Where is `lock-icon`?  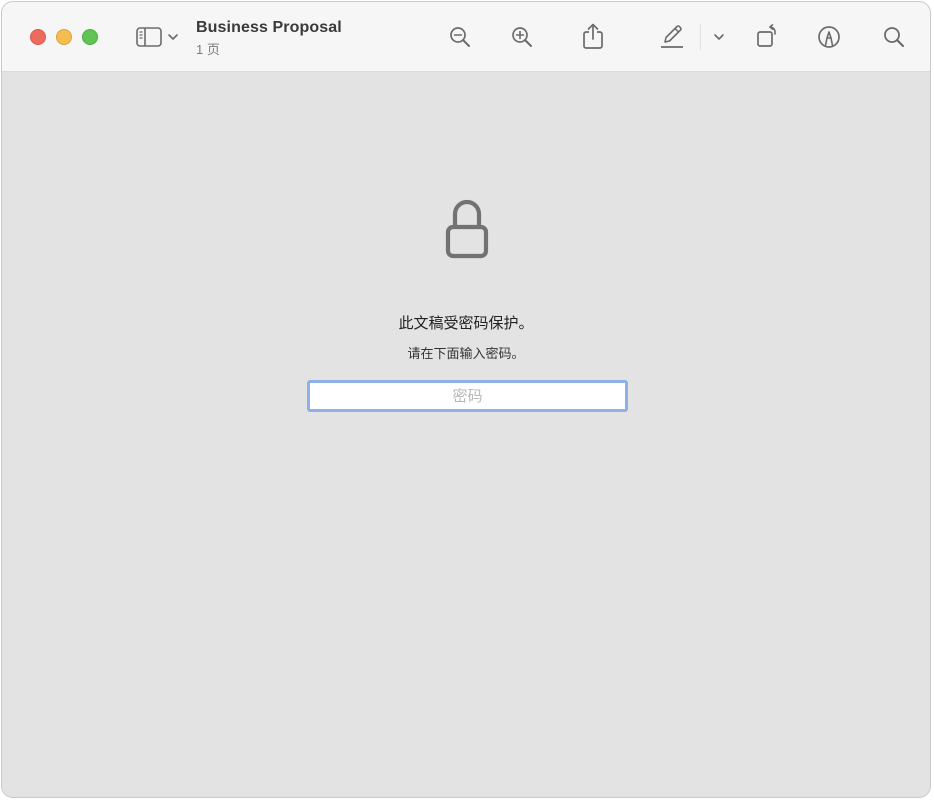
lock-icon is located at coordinates (467, 231).